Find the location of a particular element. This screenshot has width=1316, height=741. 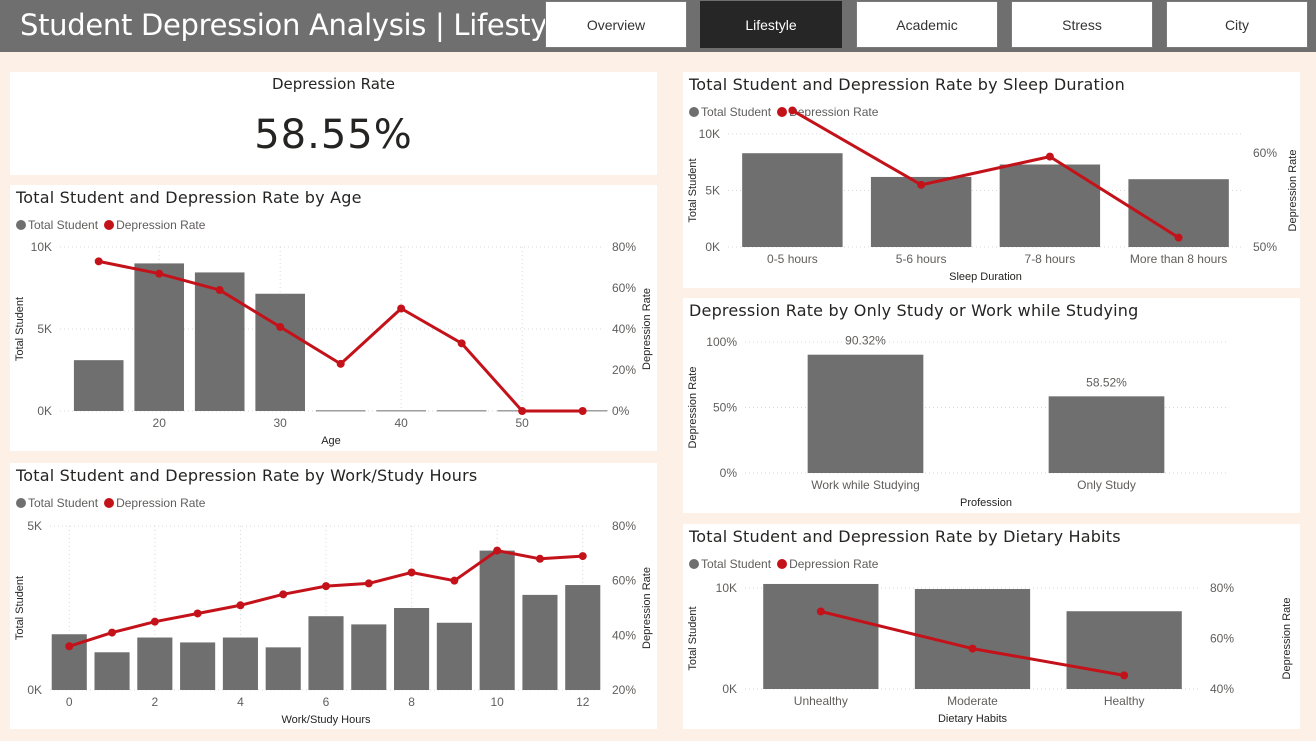

x-axis-title: Age is located at coordinates (331, 441).